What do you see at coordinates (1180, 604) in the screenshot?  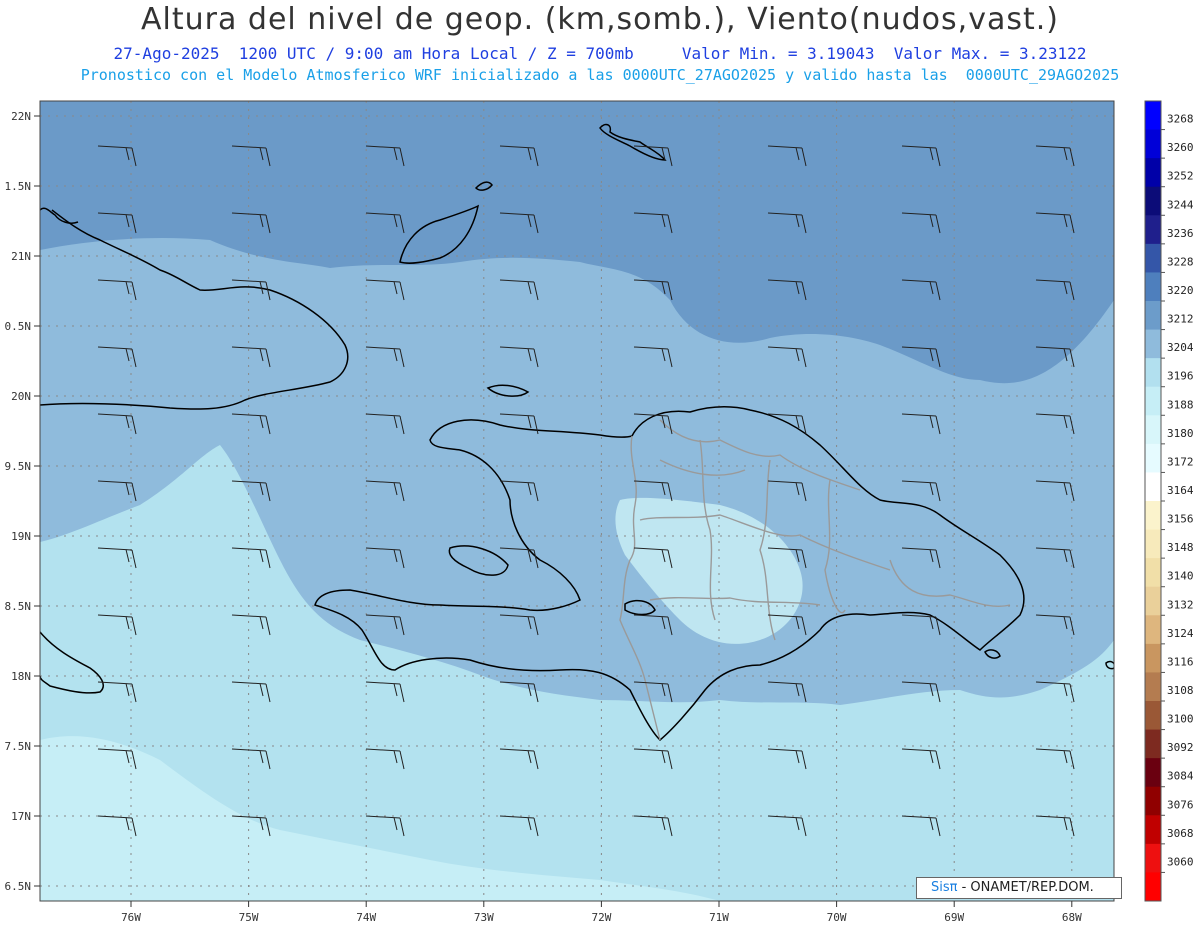 I see `colorbar-label: 3132` at bounding box center [1180, 604].